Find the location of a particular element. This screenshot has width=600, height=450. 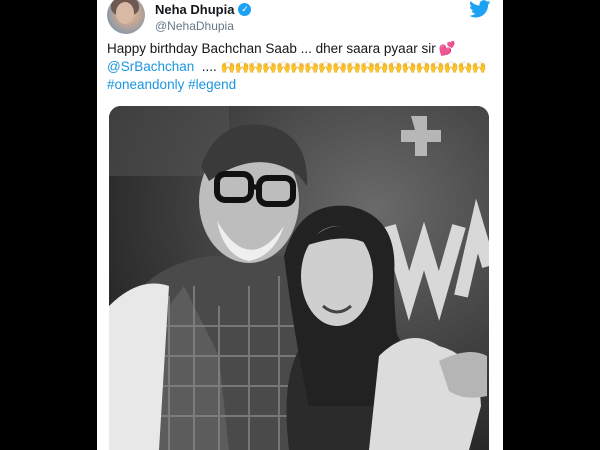

heart-emoji-icon: 💕 is located at coordinates (447, 48).